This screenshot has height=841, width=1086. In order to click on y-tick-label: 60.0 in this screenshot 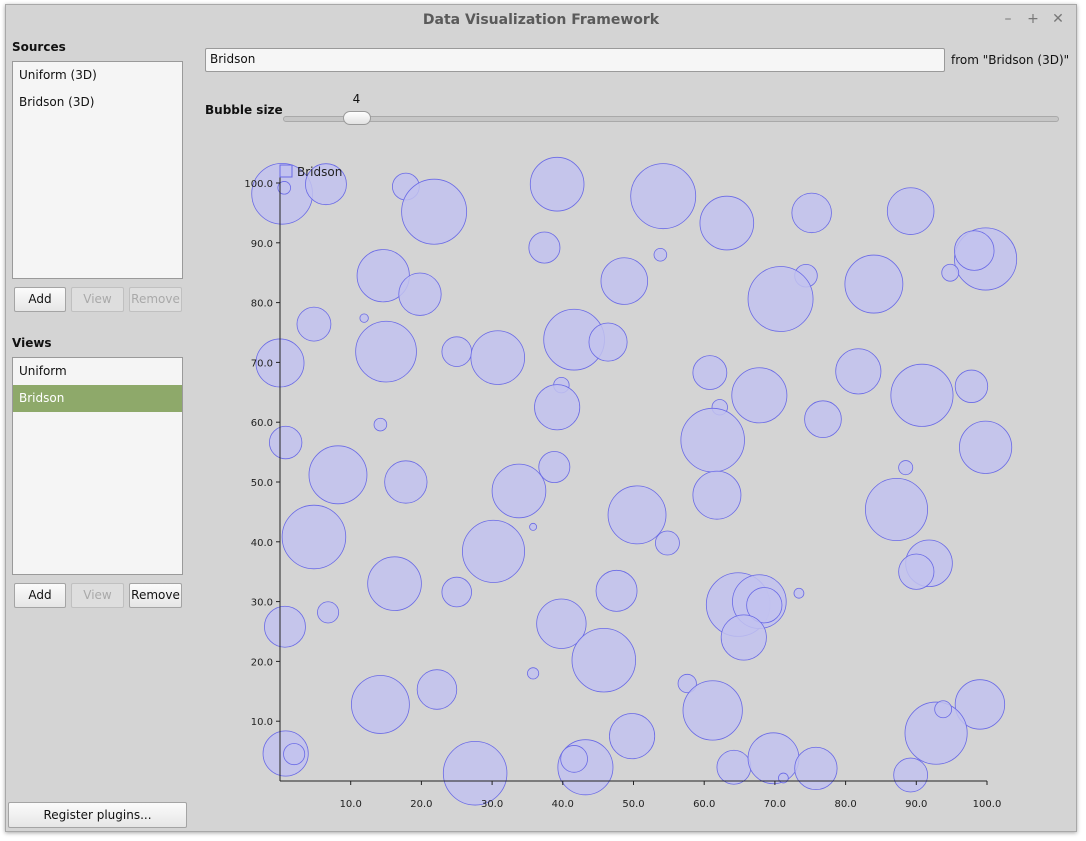, I will do `click(262, 423)`.